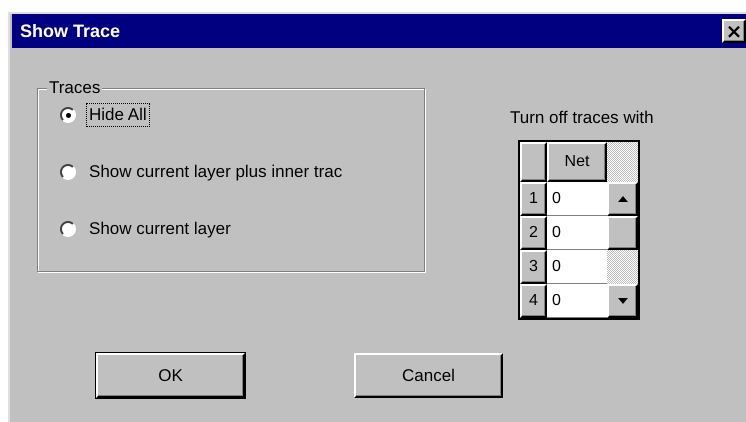 This screenshot has height=422, width=746. What do you see at coordinates (622, 233) in the screenshot?
I see `scroll-thumb` at bounding box center [622, 233].